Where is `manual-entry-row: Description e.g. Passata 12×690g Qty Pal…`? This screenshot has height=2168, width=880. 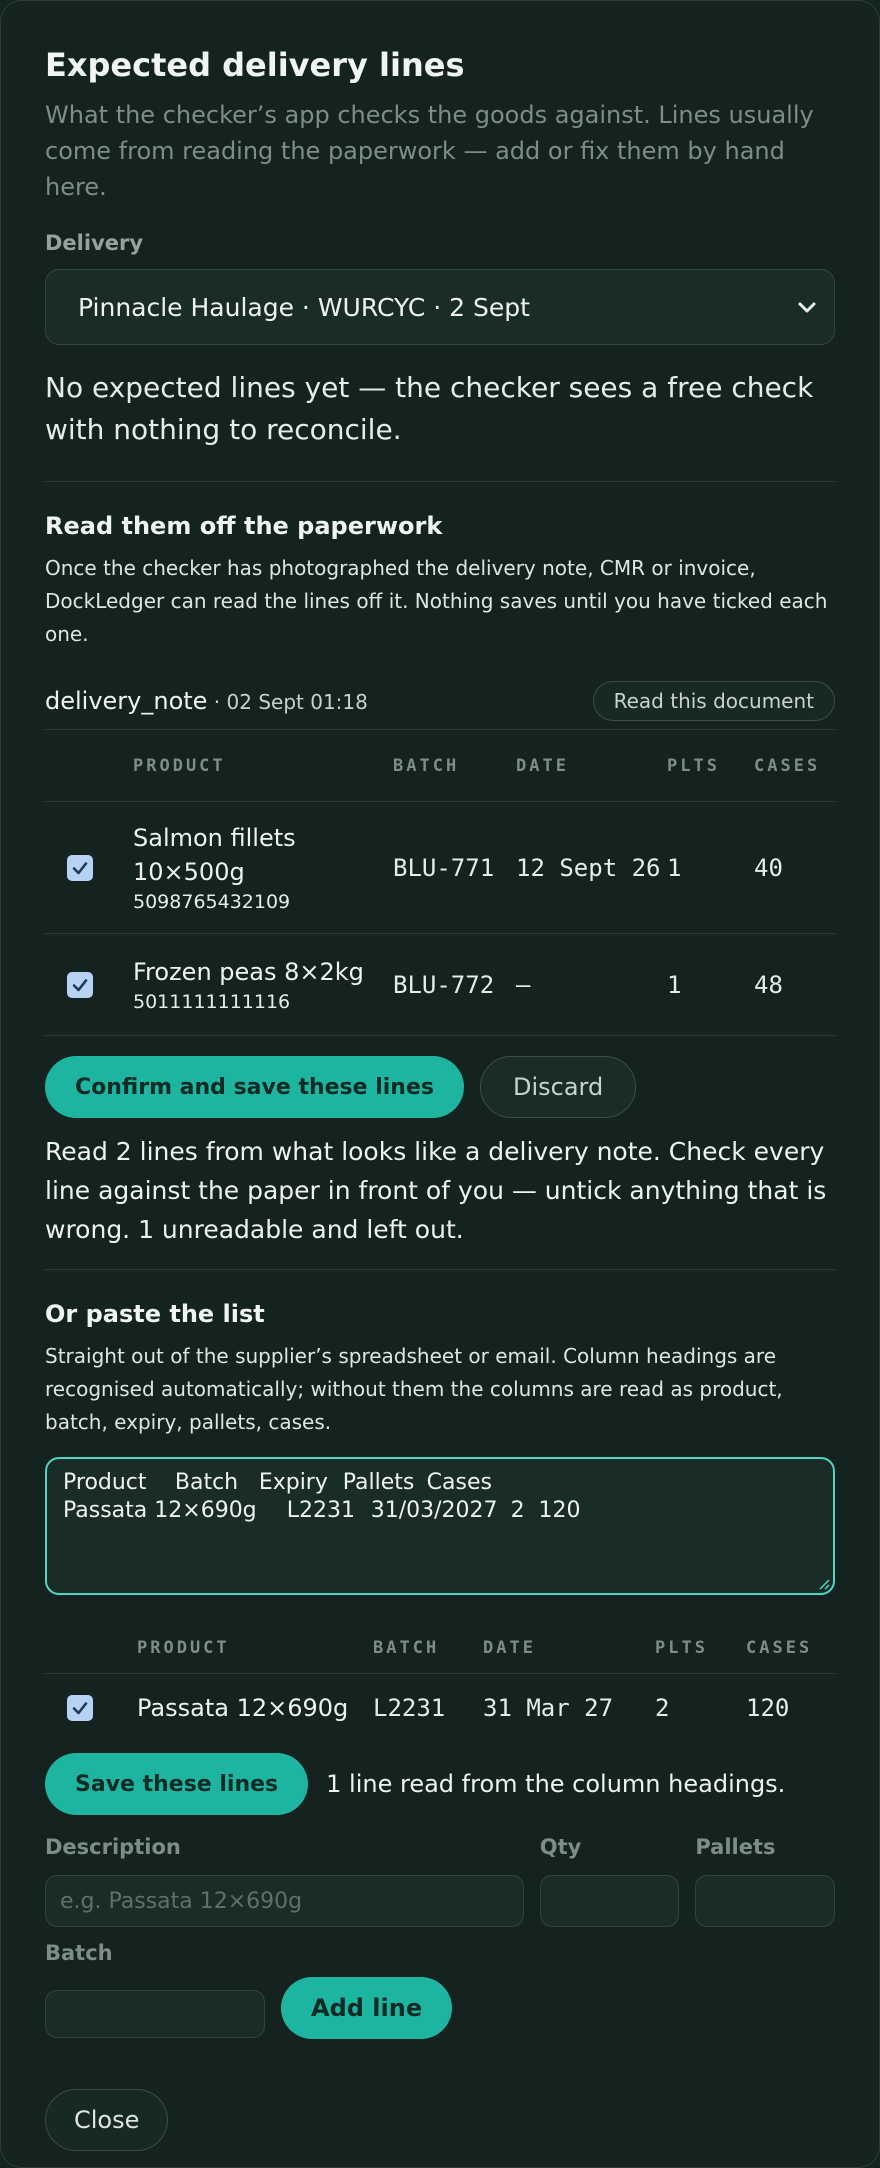 manual-entry-row: Description e.g. Passata 12×690g Qty Pal… is located at coordinates (440, 1881).